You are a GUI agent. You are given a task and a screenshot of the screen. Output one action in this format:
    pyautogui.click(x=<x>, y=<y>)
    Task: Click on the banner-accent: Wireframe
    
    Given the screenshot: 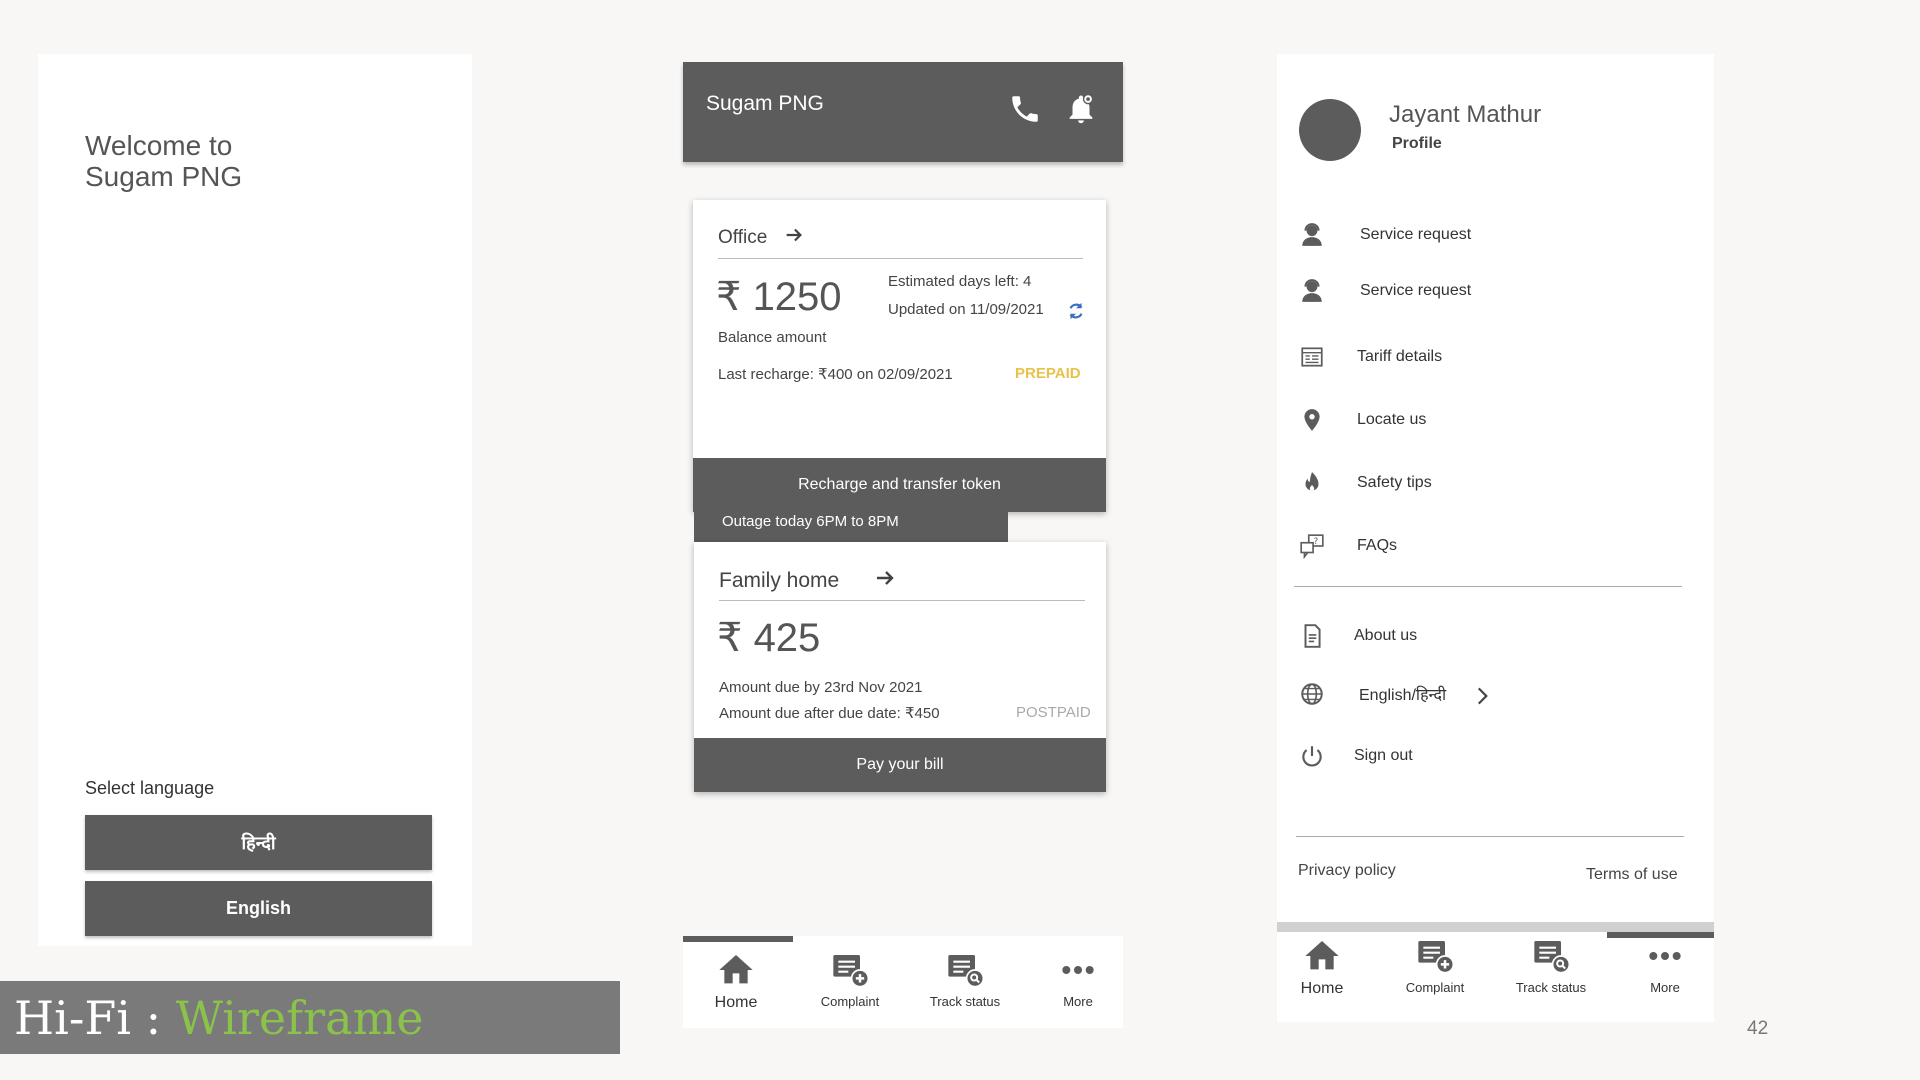 What is the action you would take?
    pyautogui.click(x=299, y=1017)
    